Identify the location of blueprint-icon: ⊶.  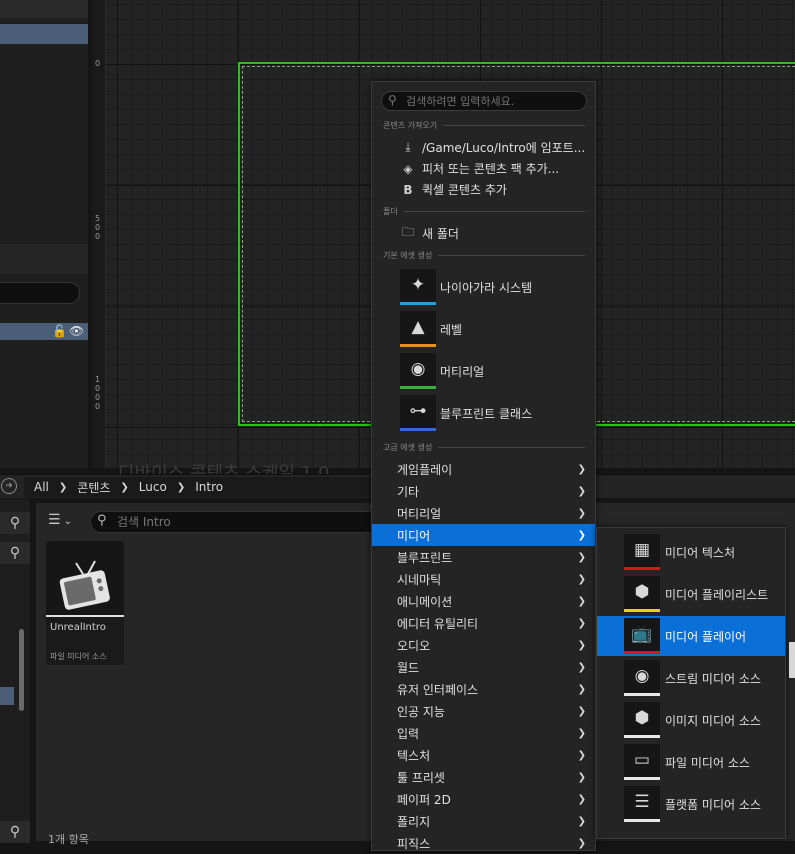
(418, 413).